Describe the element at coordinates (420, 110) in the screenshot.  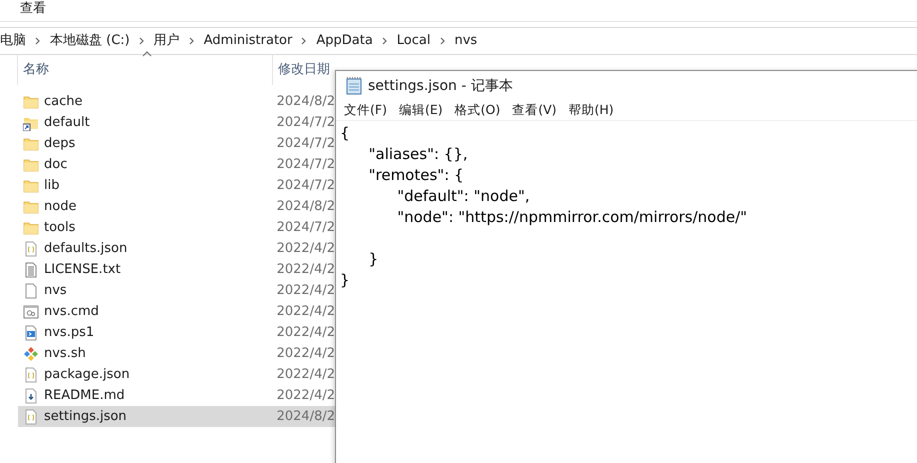
I see `menu-item: 编辑(E)` at that location.